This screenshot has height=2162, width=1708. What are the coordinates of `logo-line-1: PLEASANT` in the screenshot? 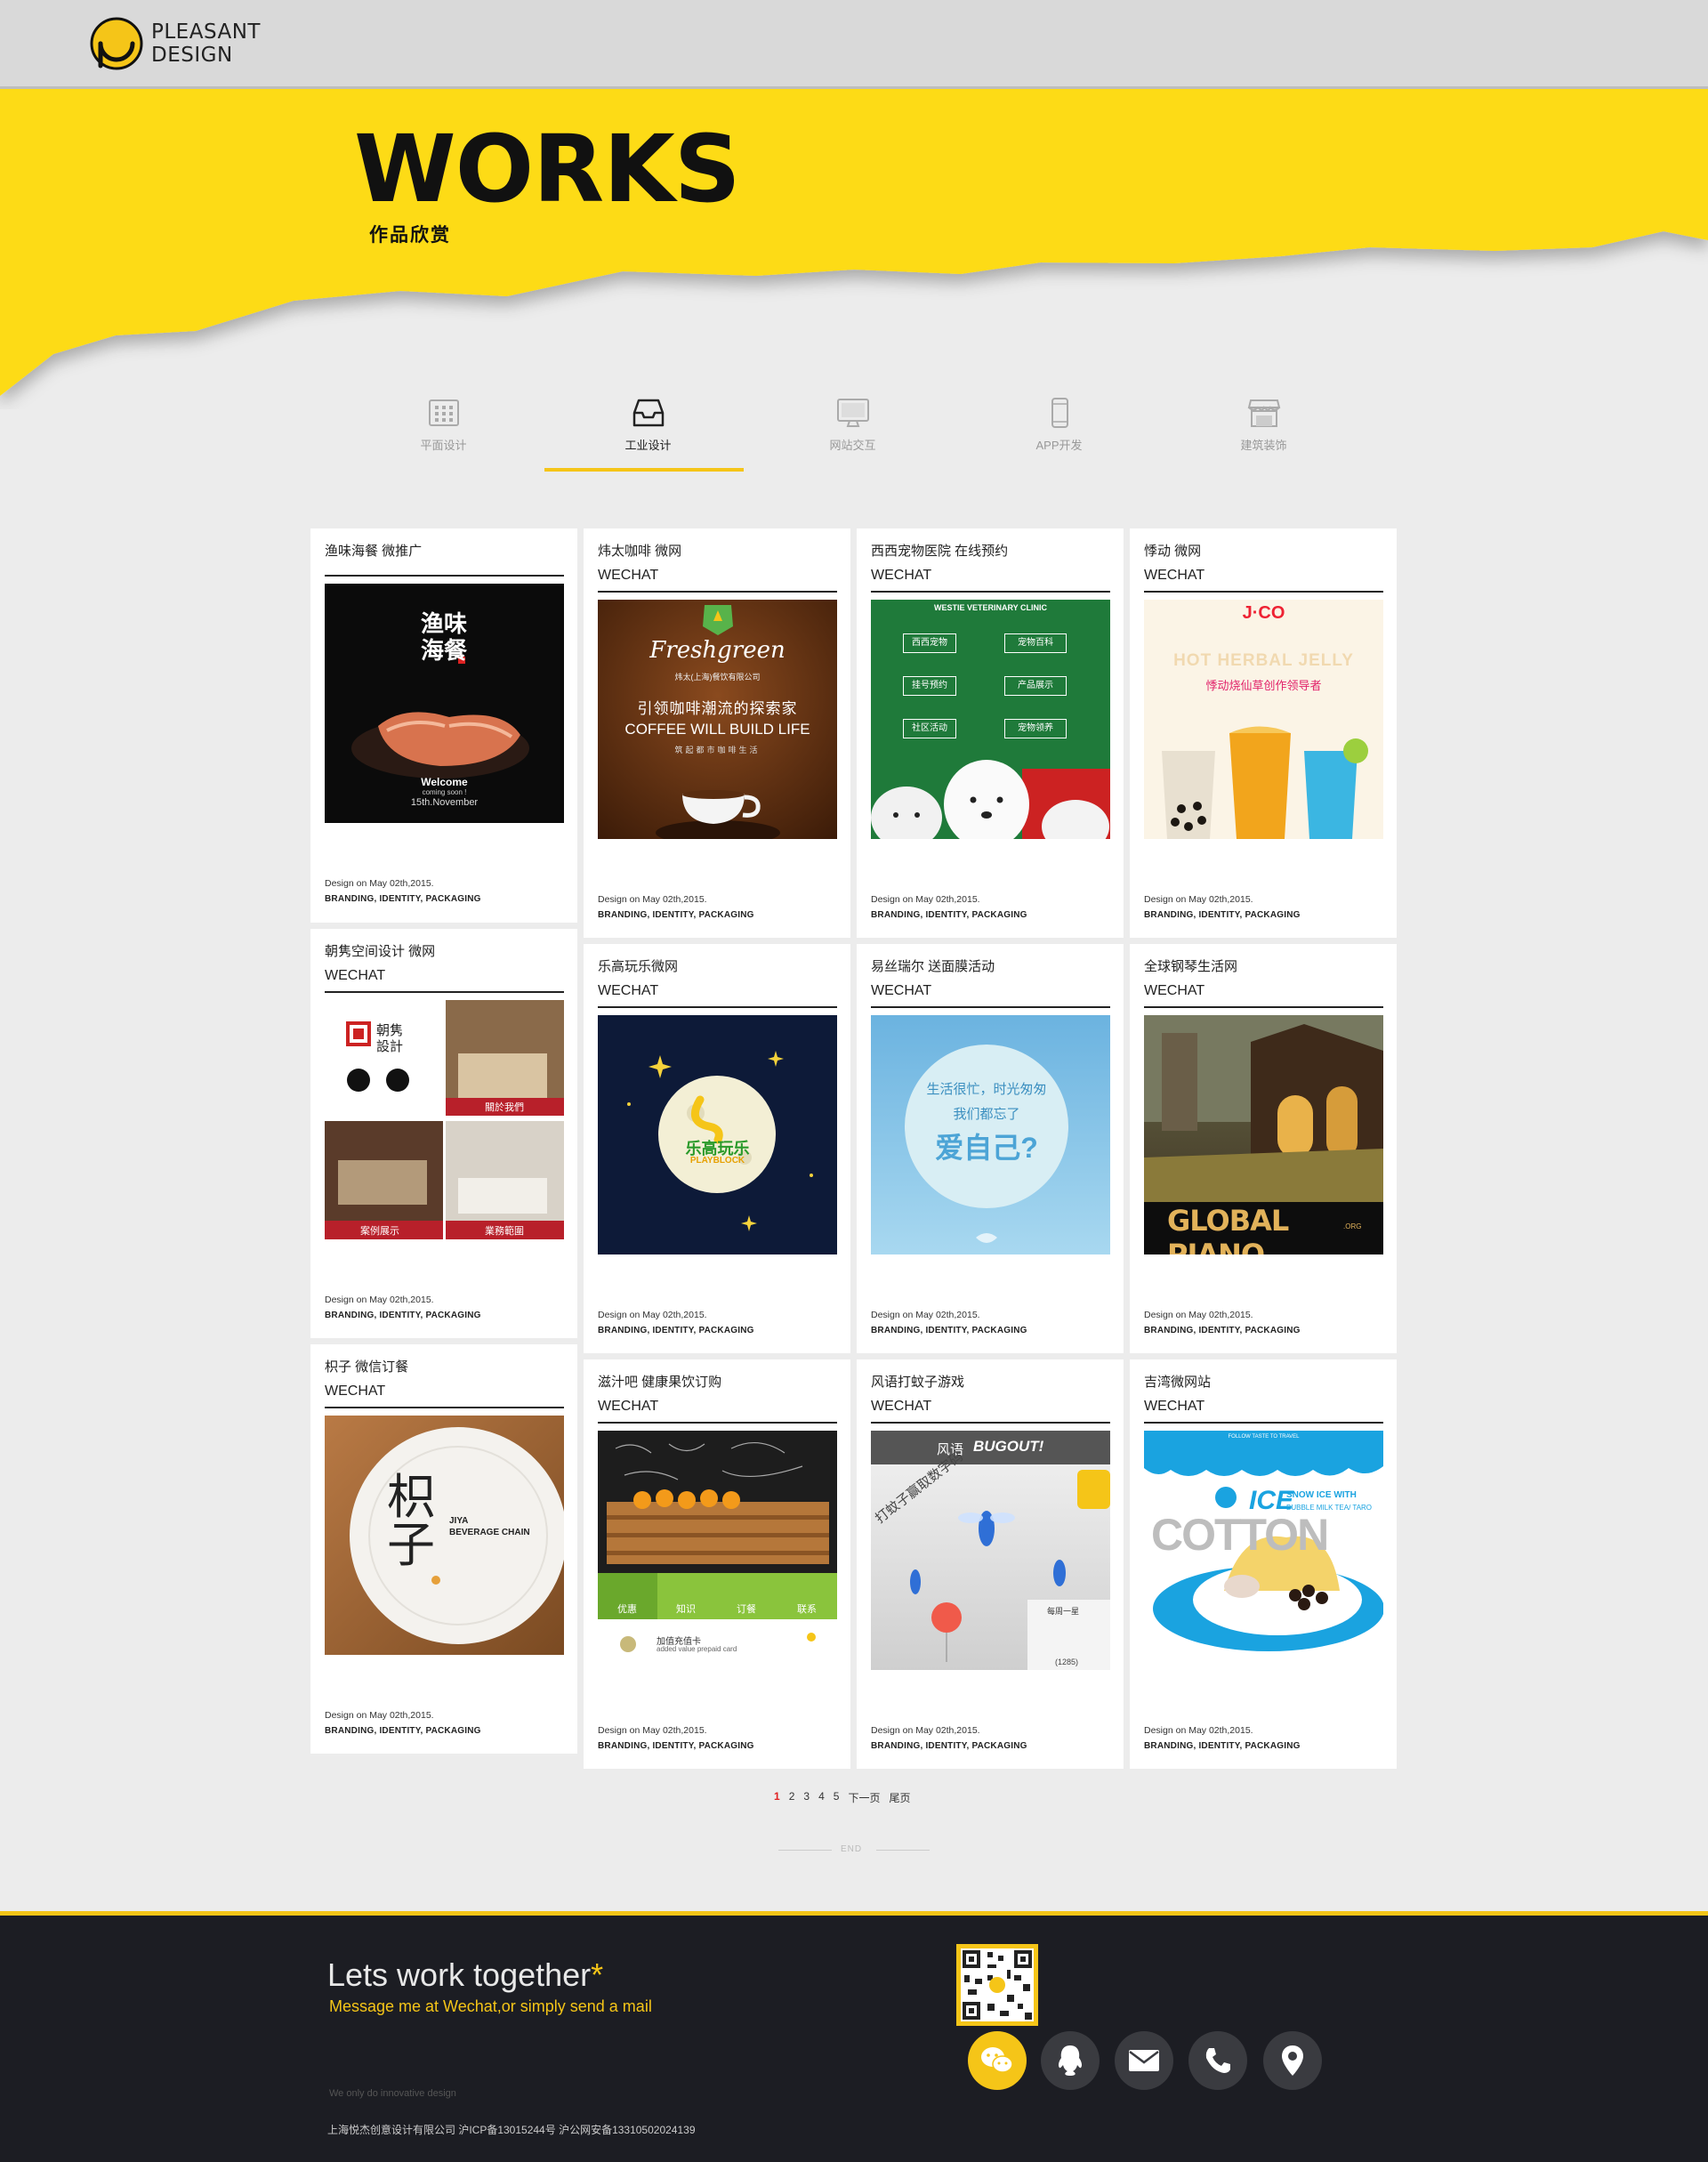 It's located at (206, 32).